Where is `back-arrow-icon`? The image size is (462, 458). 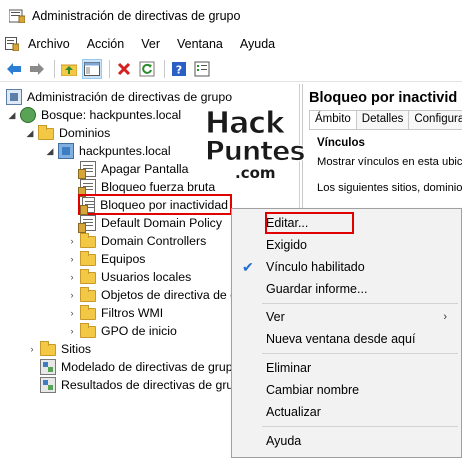
back-arrow-icon is located at coordinates (14, 69).